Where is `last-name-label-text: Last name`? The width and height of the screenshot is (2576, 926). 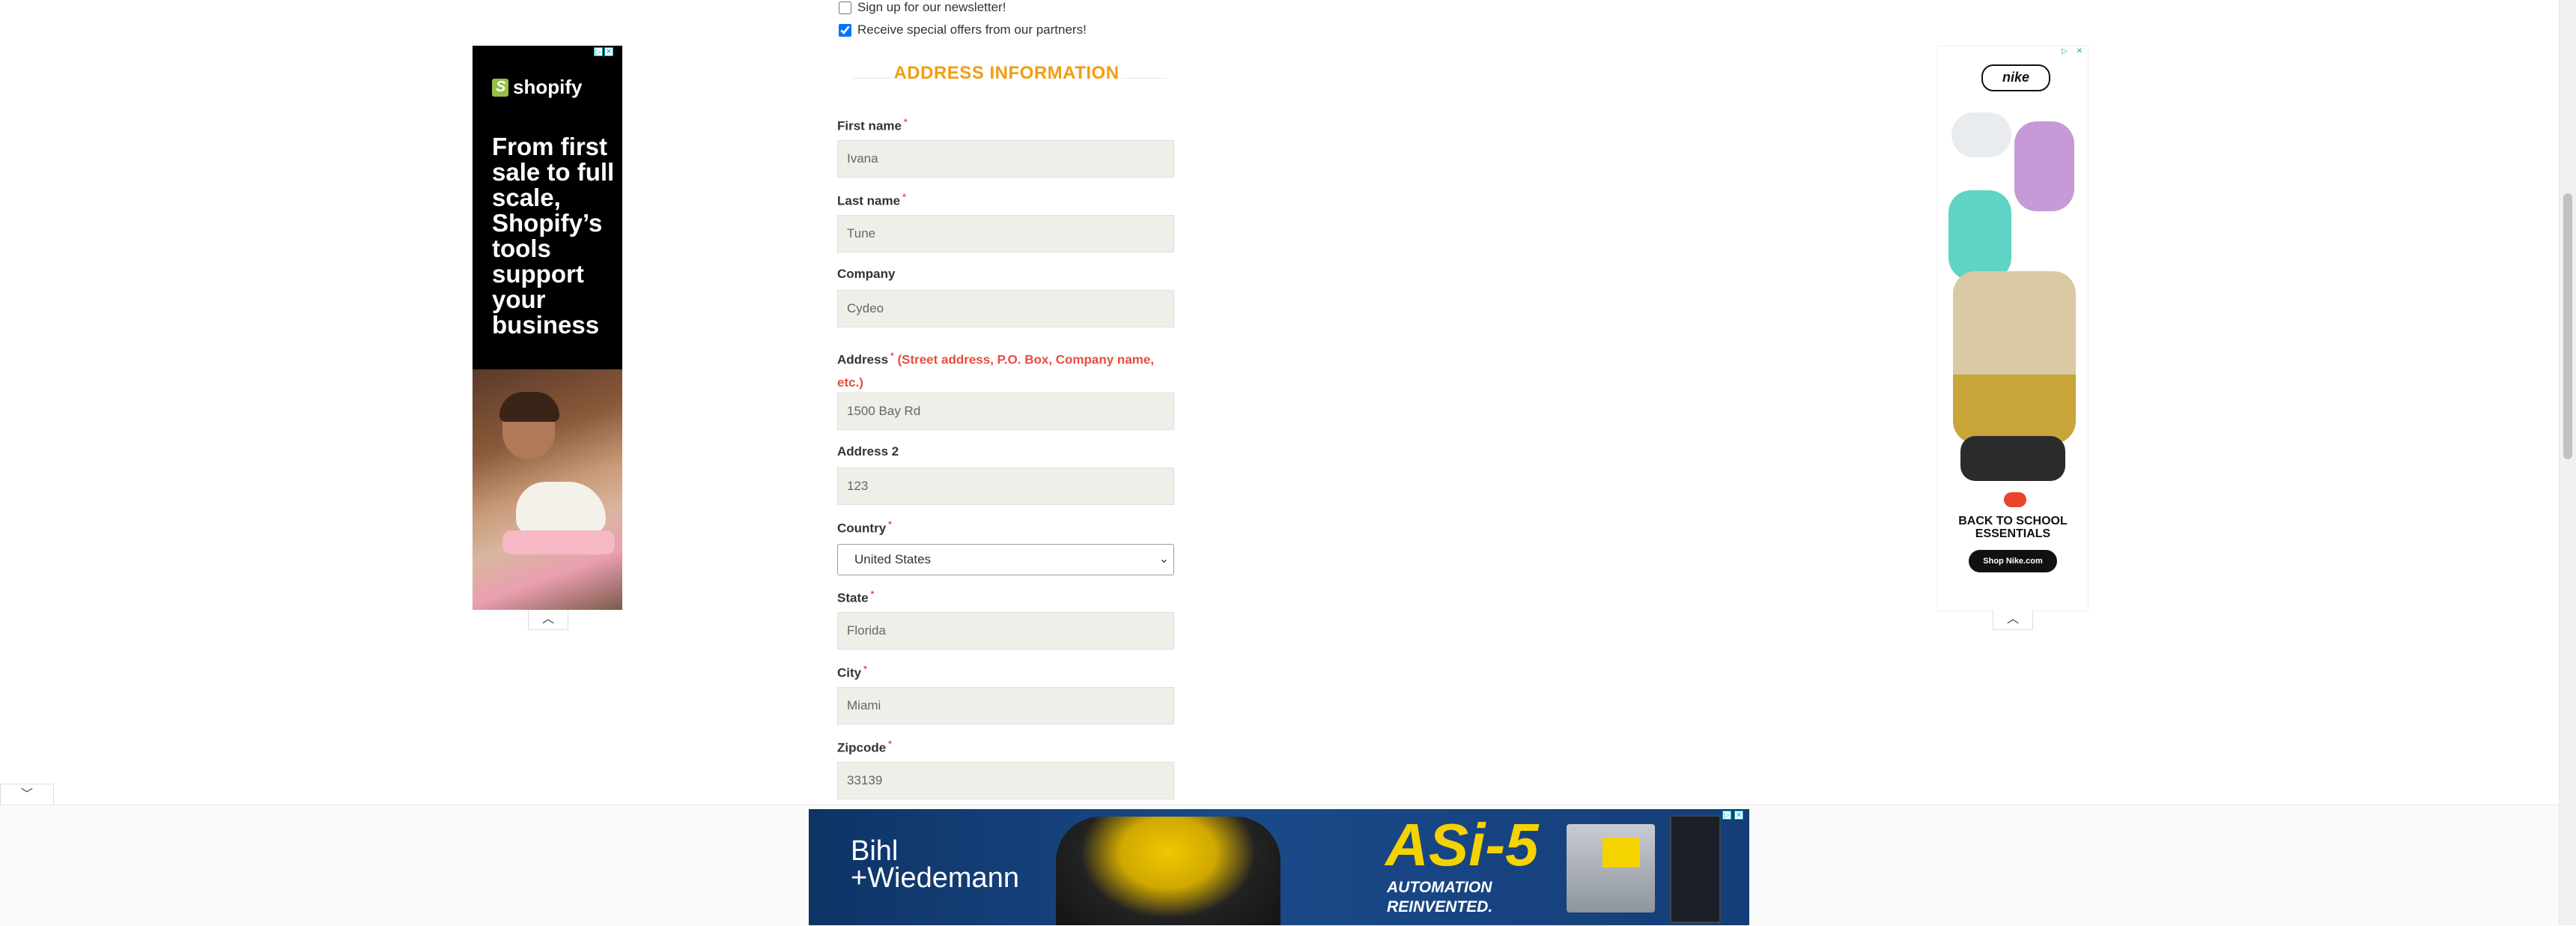 last-name-label-text: Last name is located at coordinates (869, 200).